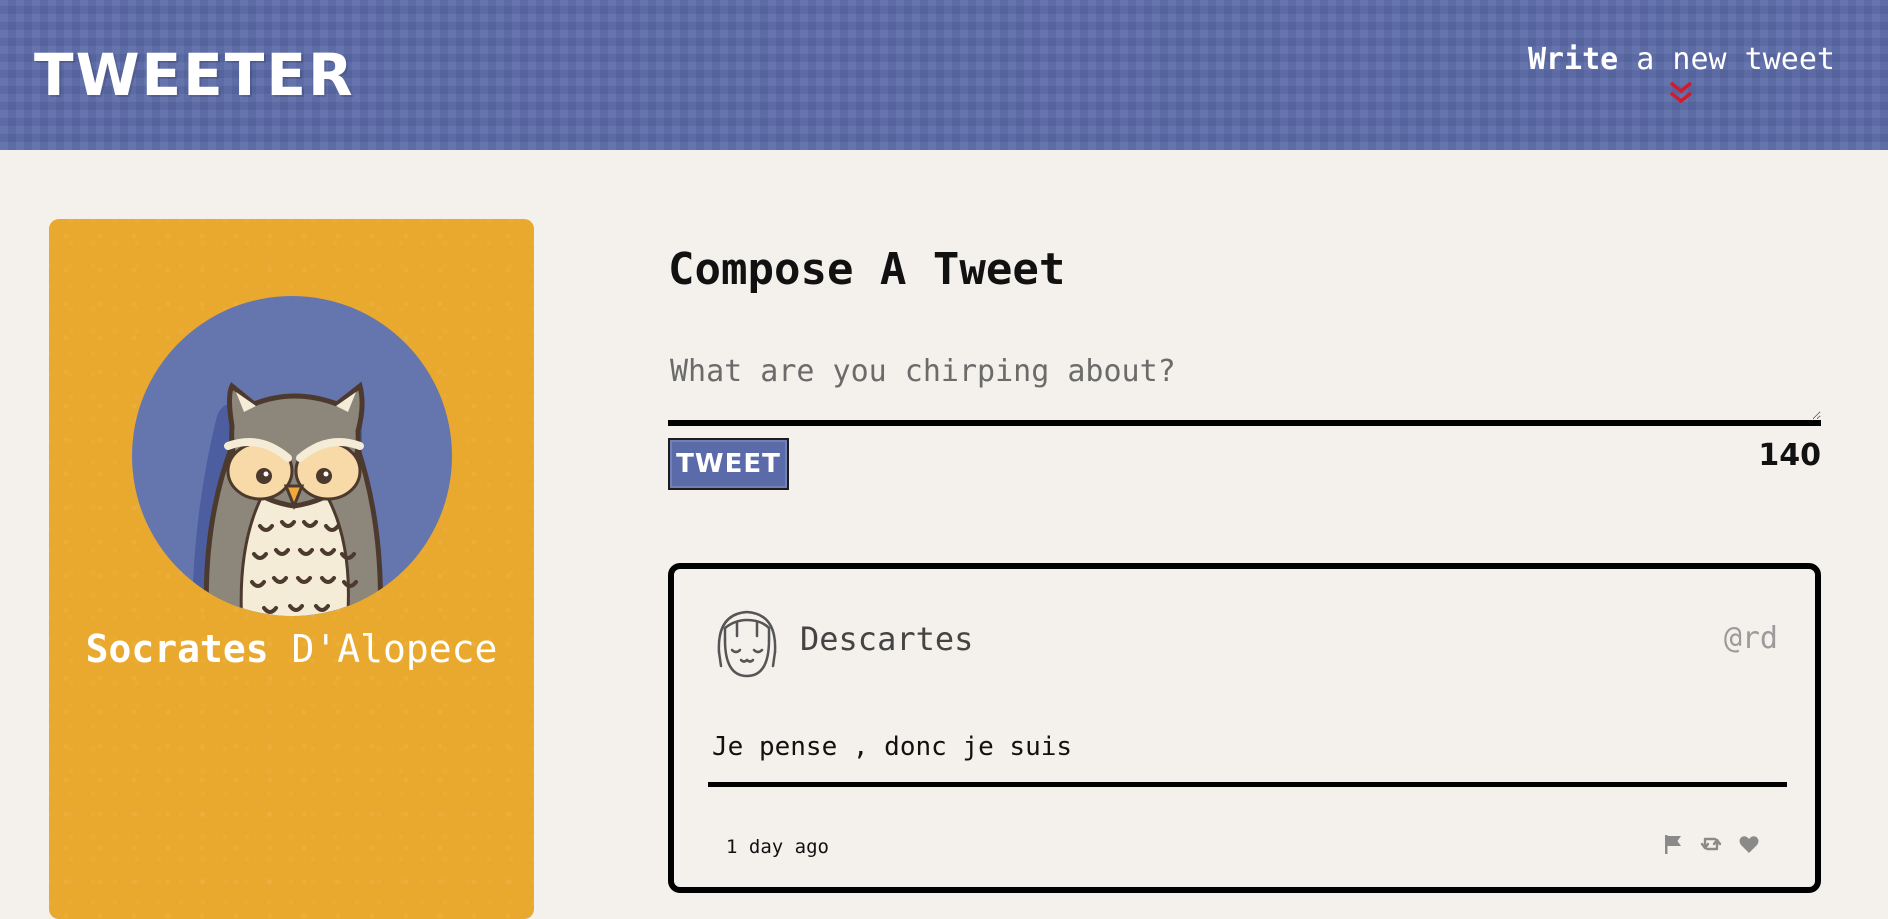 This screenshot has height=919, width=1888. I want to click on tweet-author-handle: @rd, so click(1750, 638).